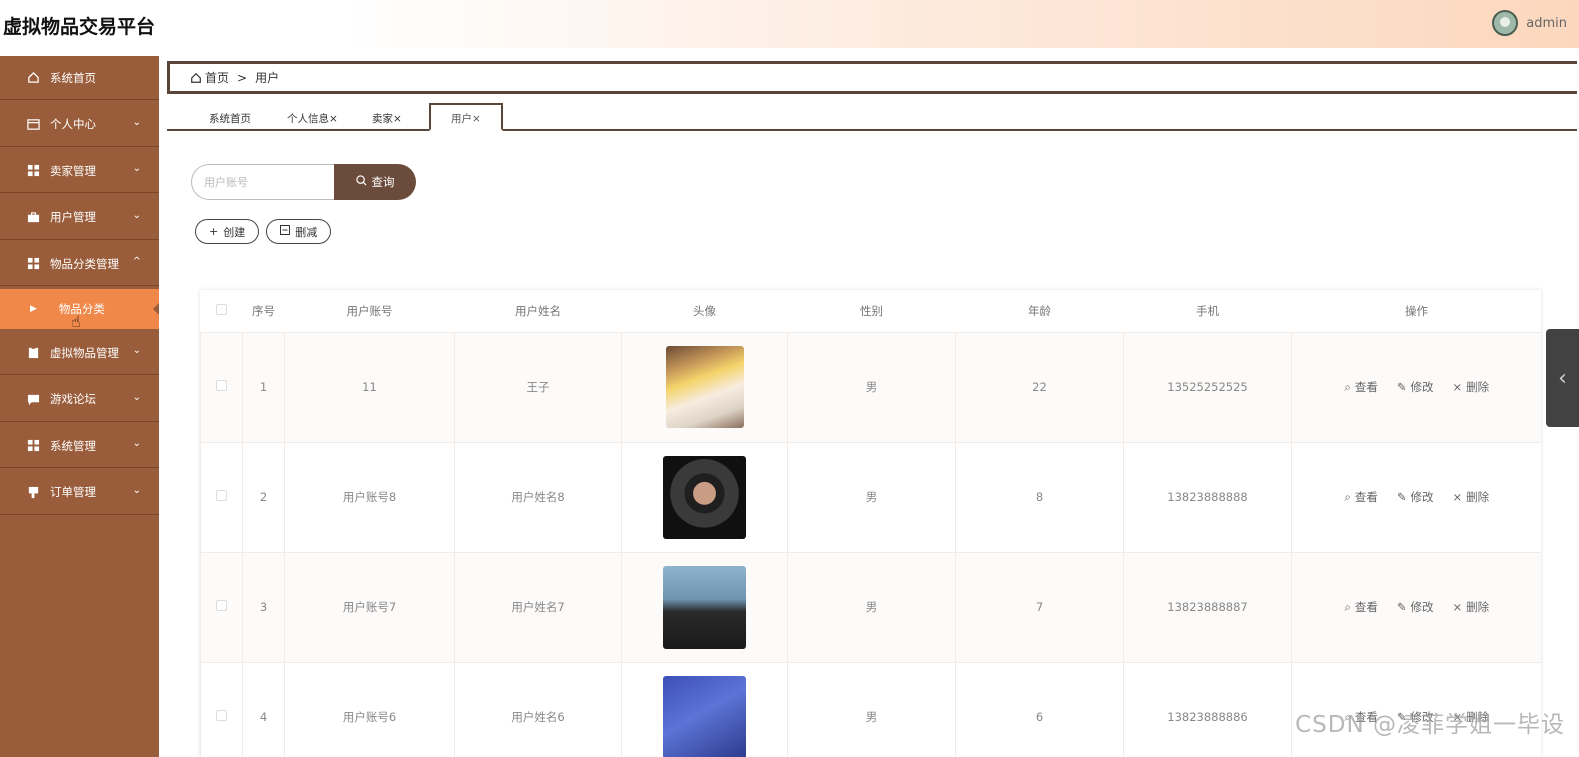 The height and width of the screenshot is (757, 1579). I want to click on chevron-up-icon: ^, so click(136, 261).